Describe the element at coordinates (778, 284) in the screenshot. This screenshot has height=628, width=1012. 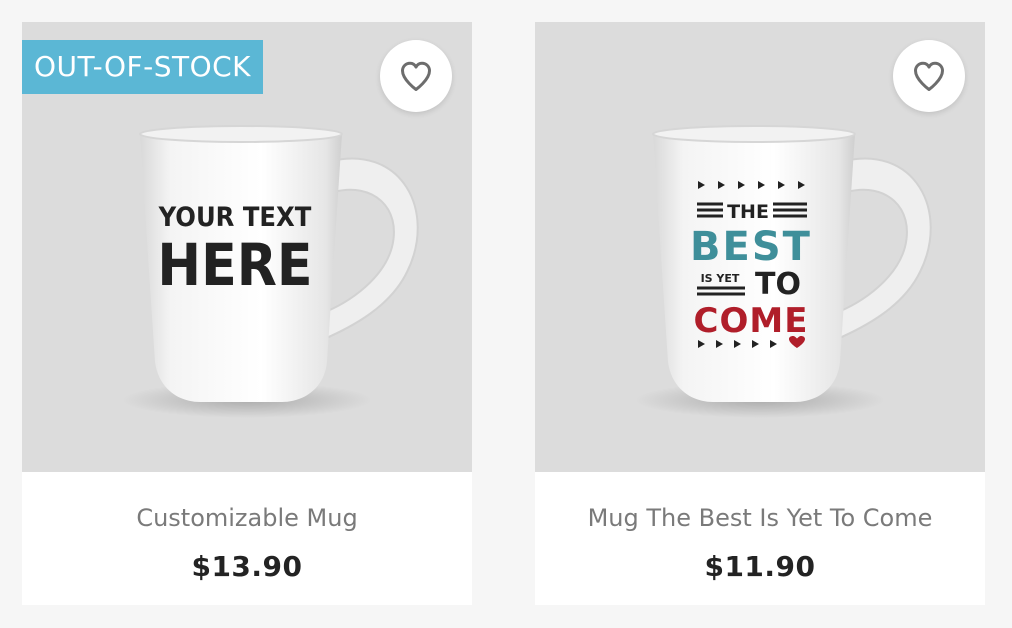
I see `mug-print-to: TO` at that location.